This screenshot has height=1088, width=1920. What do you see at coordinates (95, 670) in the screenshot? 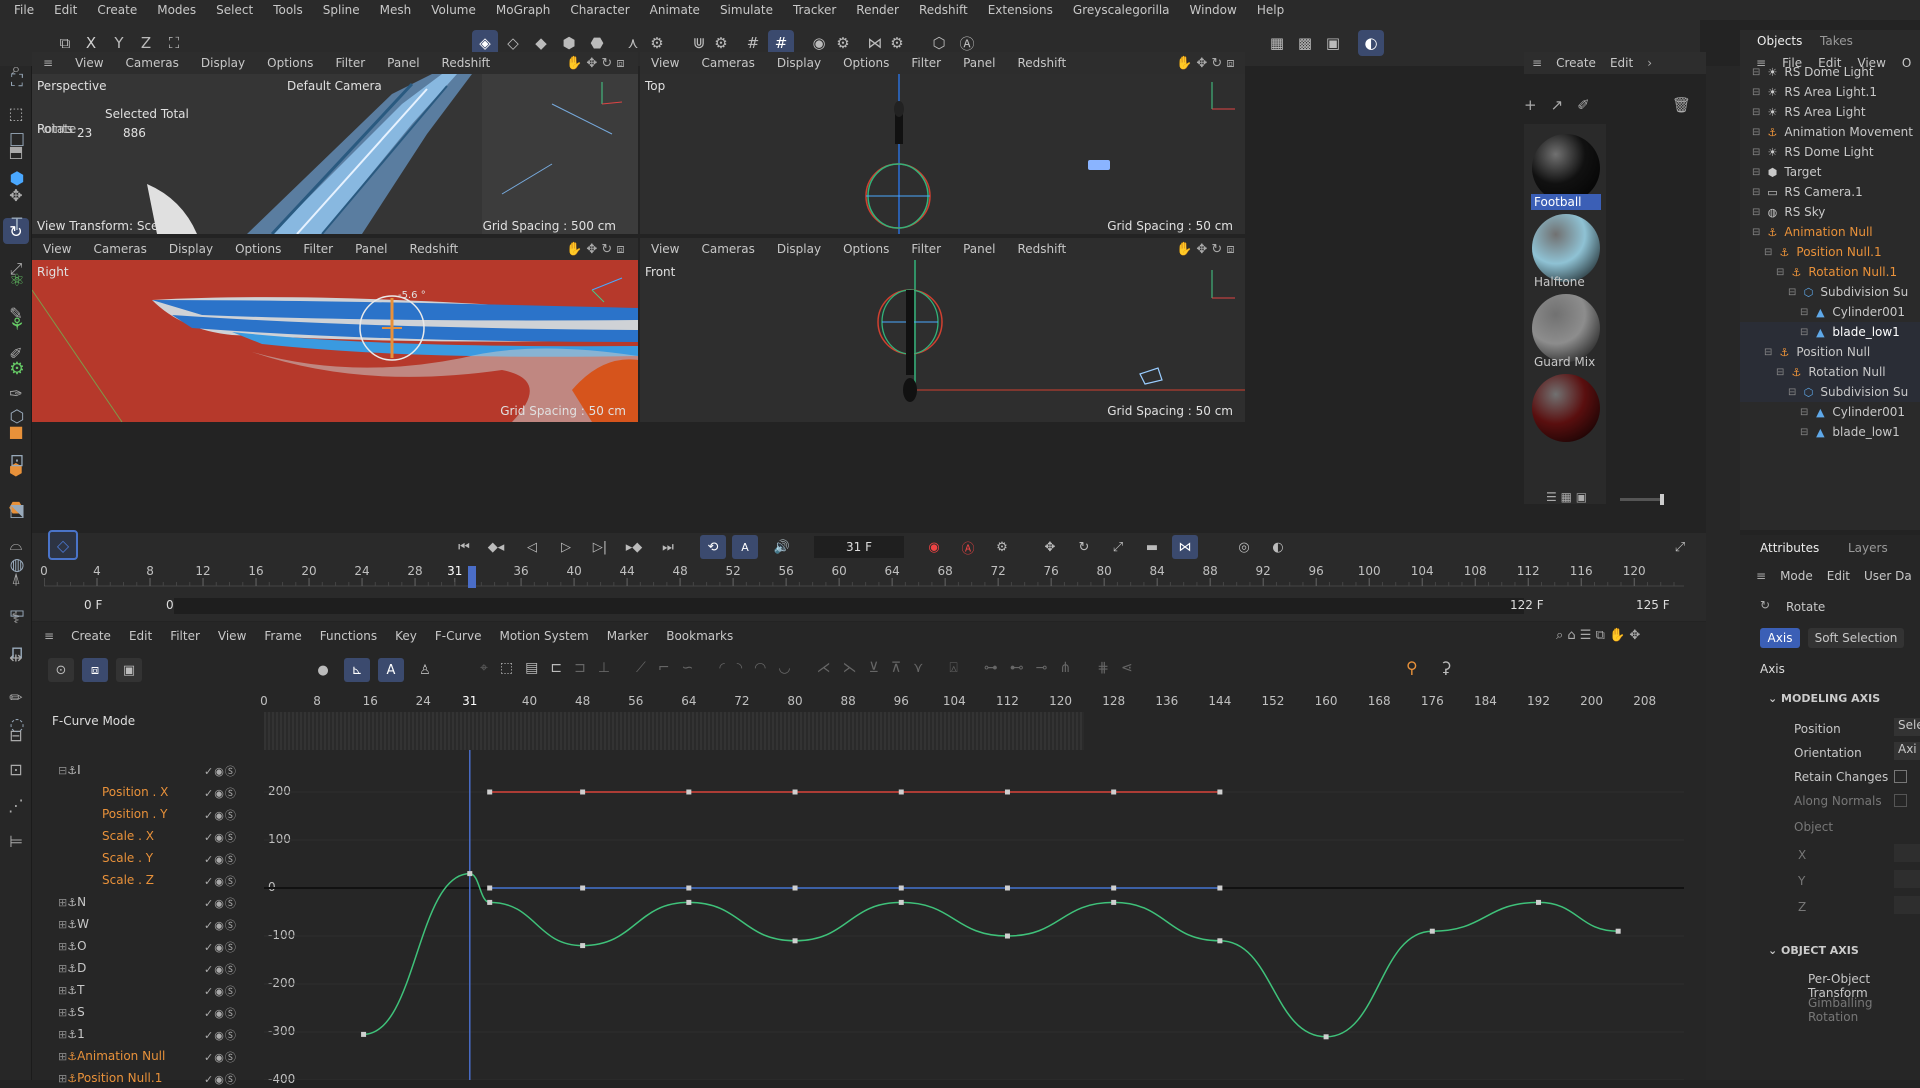
I see `fcurve-view-icon: ⧈` at bounding box center [95, 670].